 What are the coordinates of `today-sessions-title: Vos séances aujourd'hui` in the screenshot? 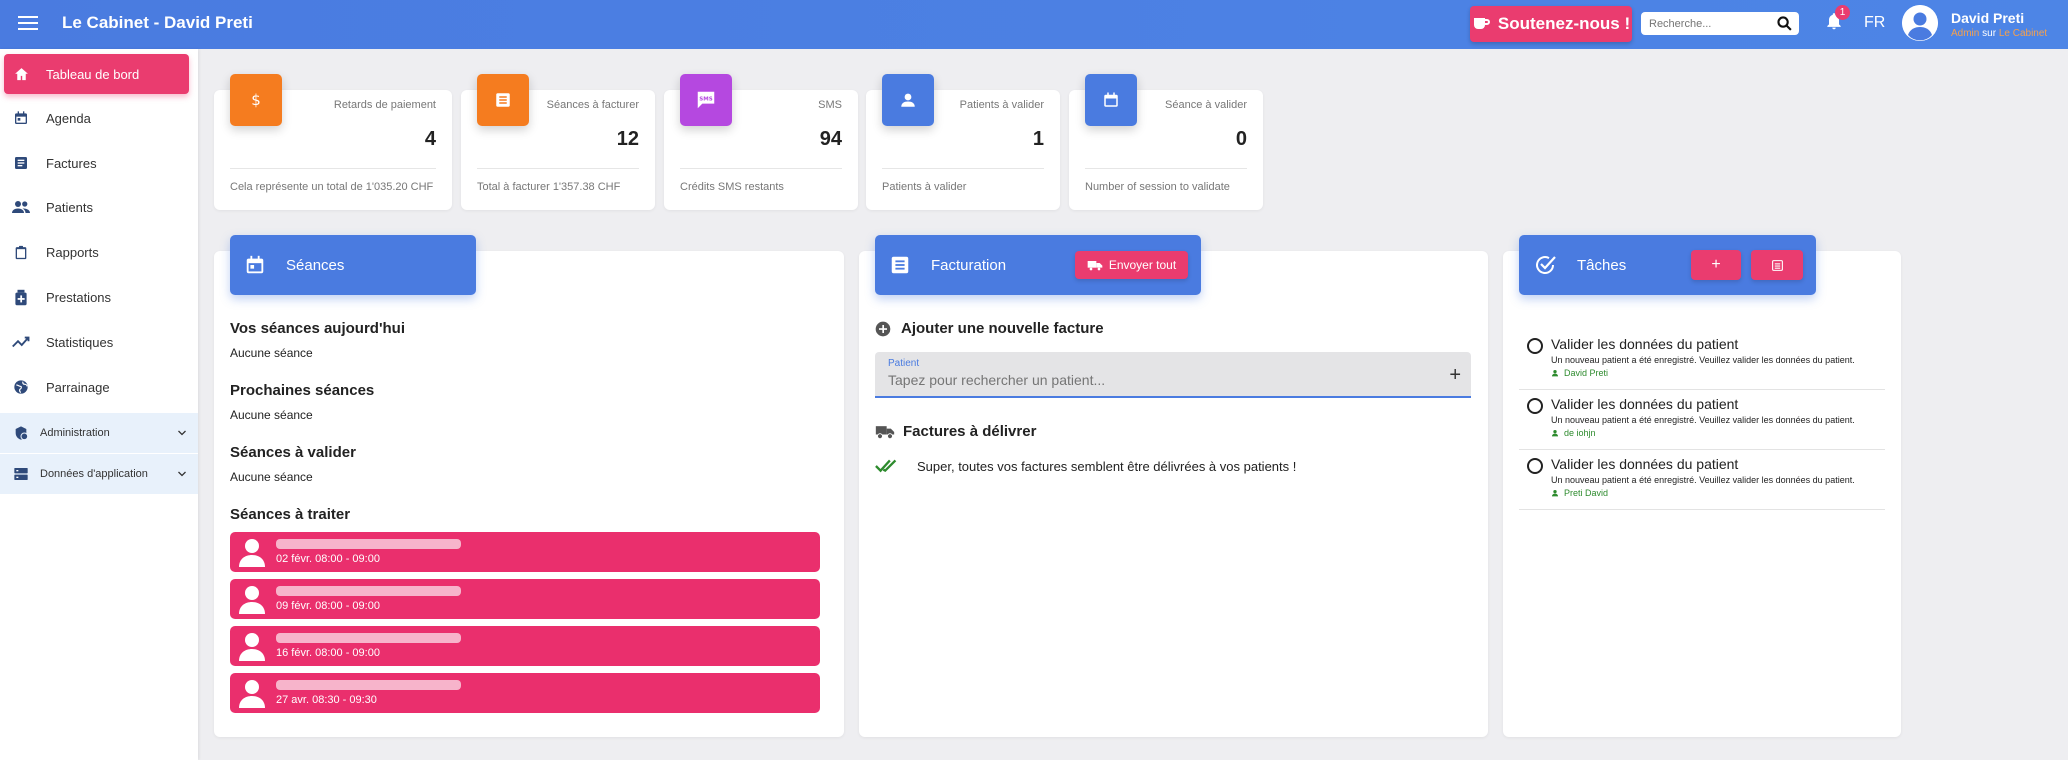 It's located at (318, 328).